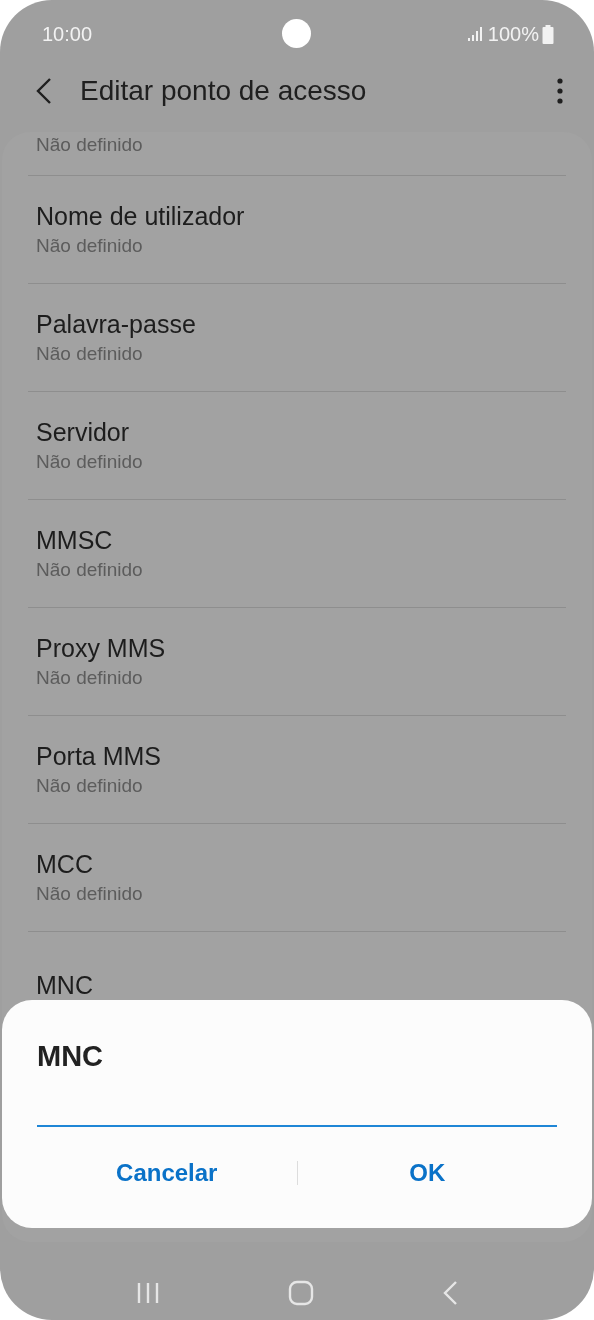 The height and width of the screenshot is (1320, 594). Describe the element at coordinates (297, 338) in the screenshot. I see `setting-item: Palavra-passe Não definido` at that location.